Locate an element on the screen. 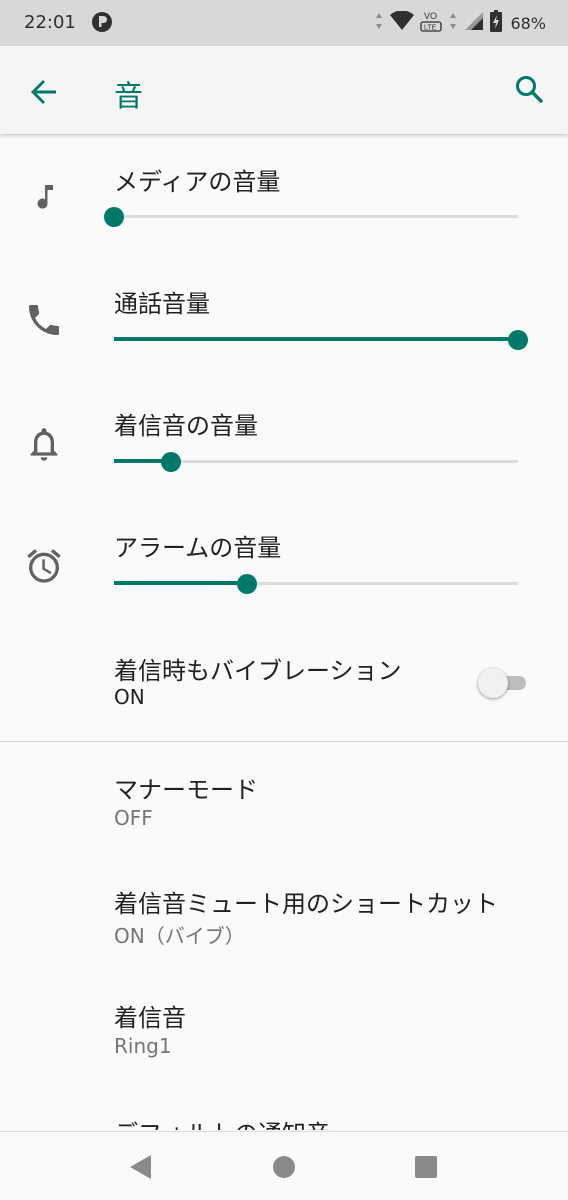  alarm-volume-row: アラームの音量 is located at coordinates (284, 561).